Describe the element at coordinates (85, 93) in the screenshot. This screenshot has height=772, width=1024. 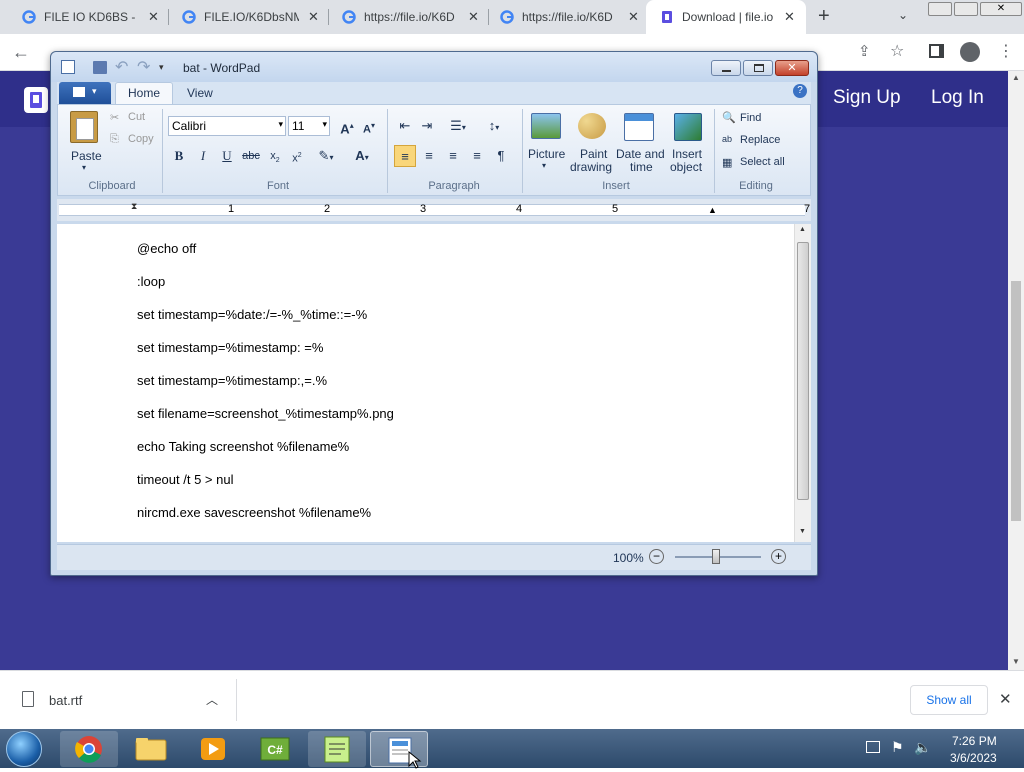
I see `file-menu-button: ▾` at that location.